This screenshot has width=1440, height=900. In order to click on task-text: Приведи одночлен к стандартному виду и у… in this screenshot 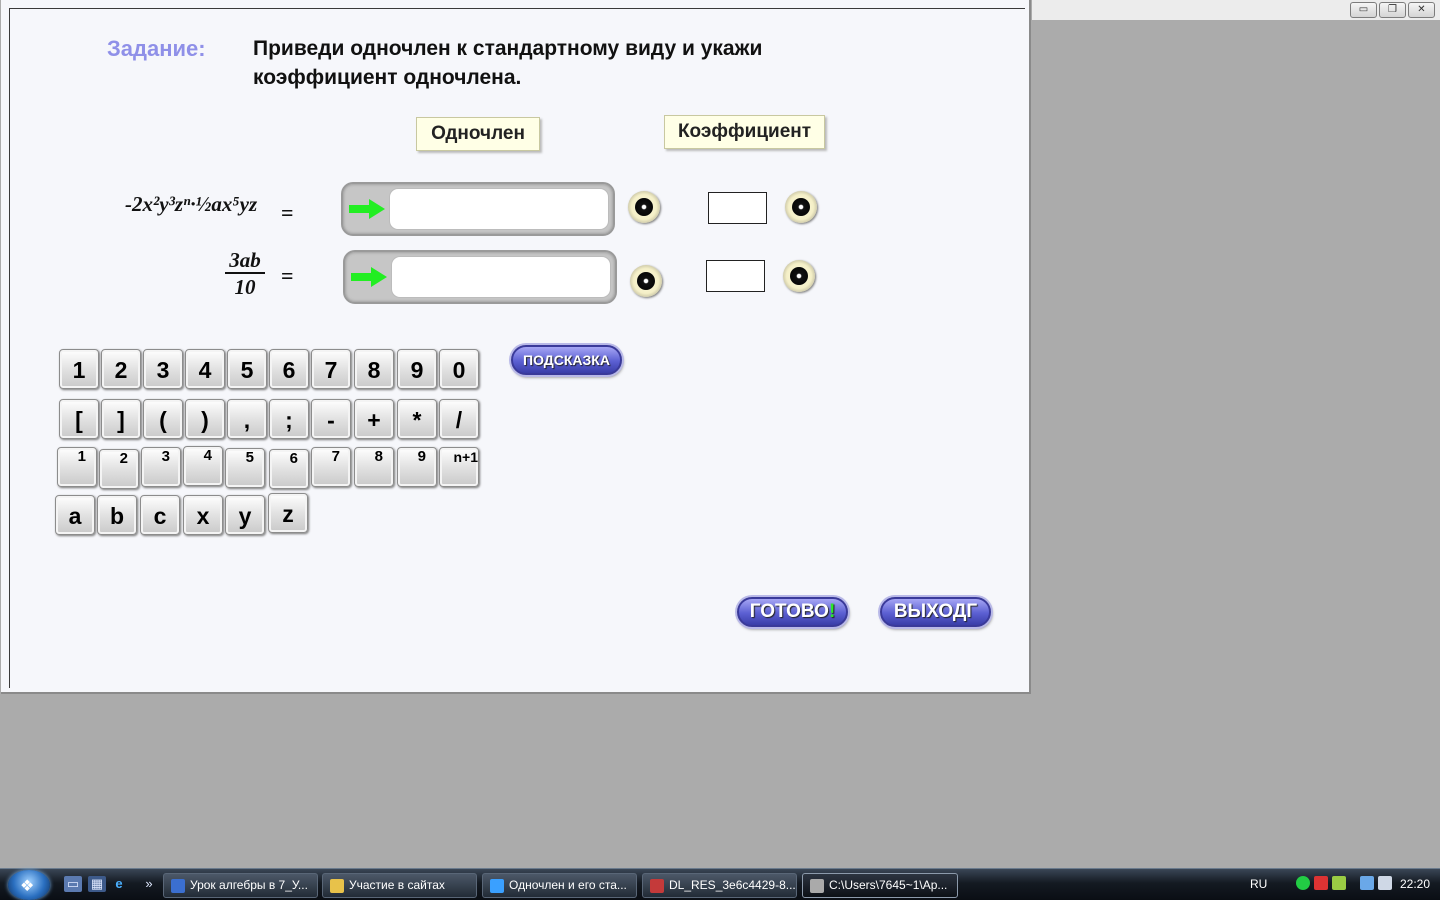, I will do `click(508, 63)`.